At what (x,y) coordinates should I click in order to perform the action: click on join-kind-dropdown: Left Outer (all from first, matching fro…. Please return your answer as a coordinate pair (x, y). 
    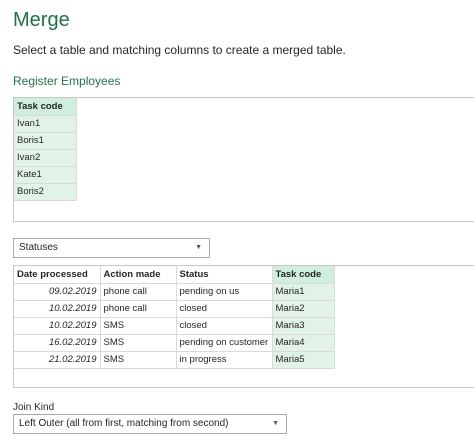
    Looking at the image, I should click on (150, 424).